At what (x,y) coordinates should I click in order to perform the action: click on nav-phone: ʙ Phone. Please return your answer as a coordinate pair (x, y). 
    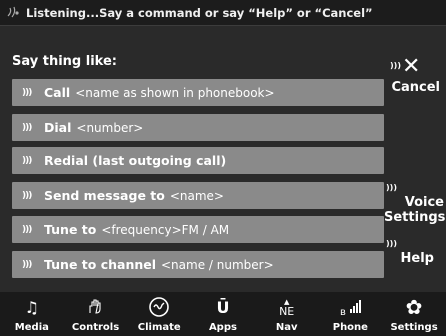
    Looking at the image, I should click on (350, 312).